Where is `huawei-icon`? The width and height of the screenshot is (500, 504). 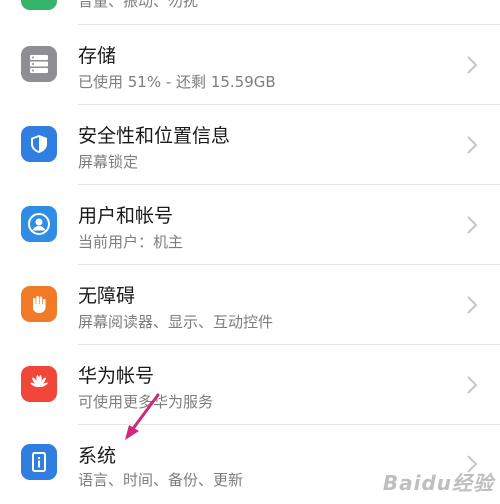 huawei-icon is located at coordinates (39, 384).